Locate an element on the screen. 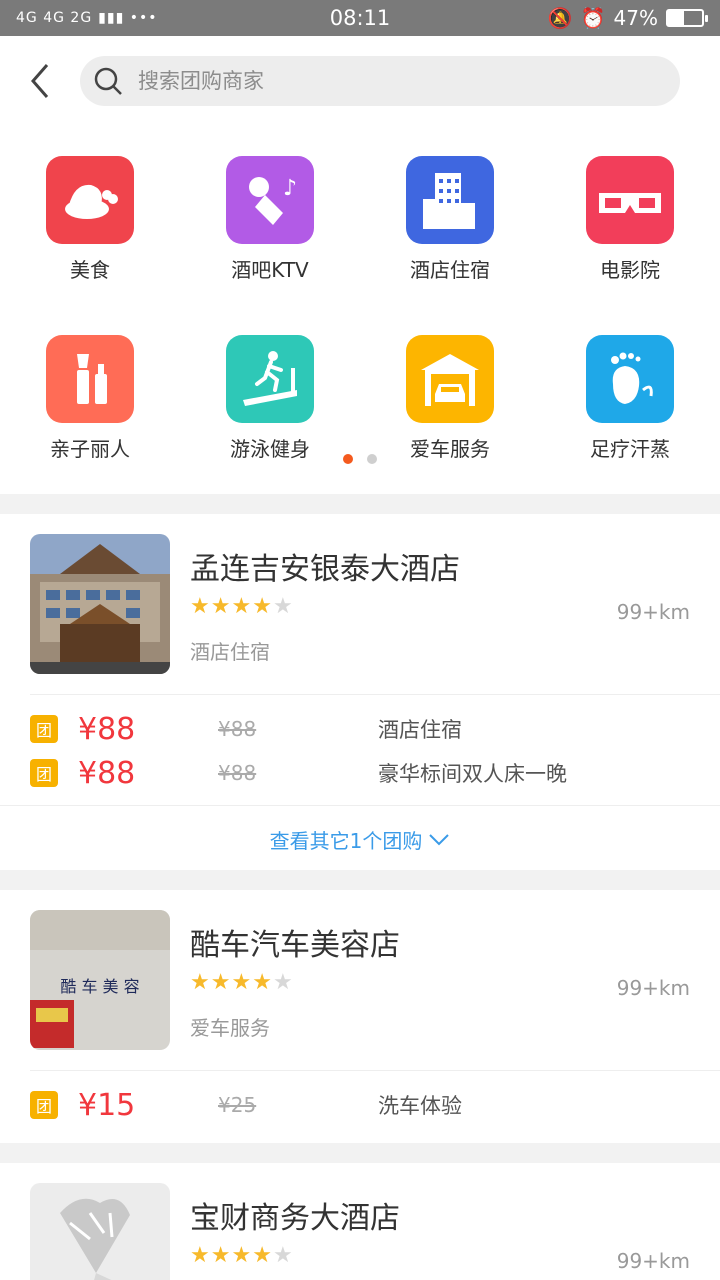  category-fitness: 游泳健身 is located at coordinates (270, 398).